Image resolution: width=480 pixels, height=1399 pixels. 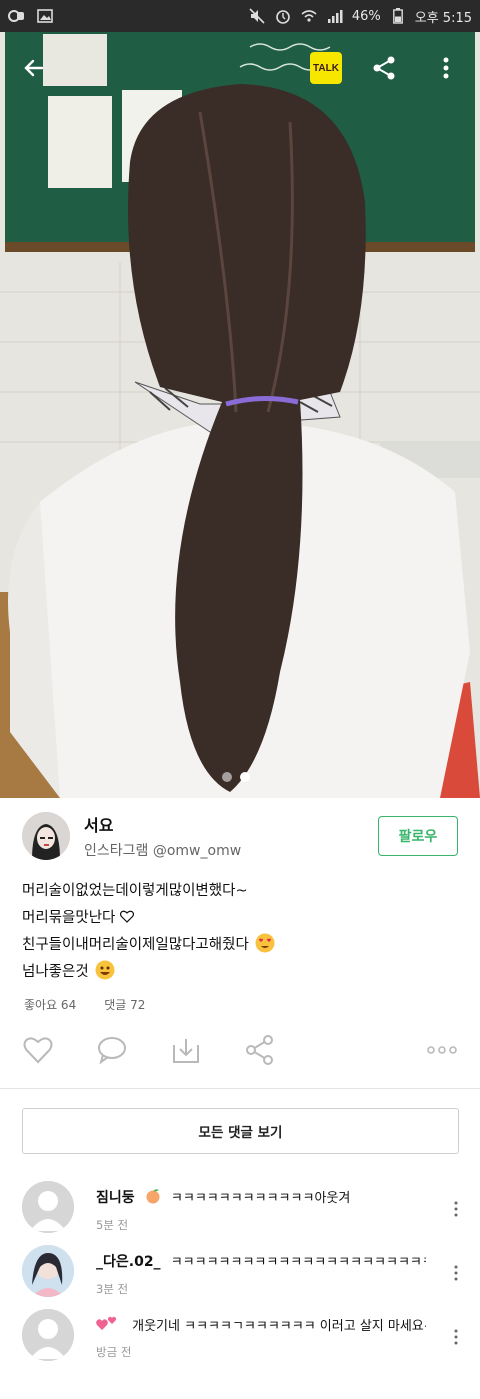 I want to click on clock: 오후 5:15, so click(x=443, y=18).